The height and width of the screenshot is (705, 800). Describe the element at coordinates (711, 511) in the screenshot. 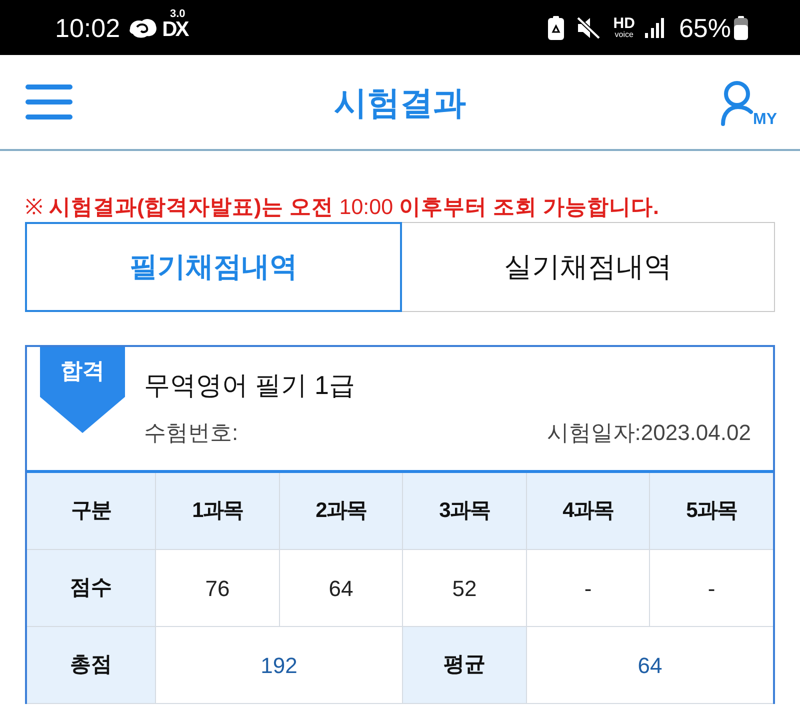

I see `column-header: 5과목` at that location.